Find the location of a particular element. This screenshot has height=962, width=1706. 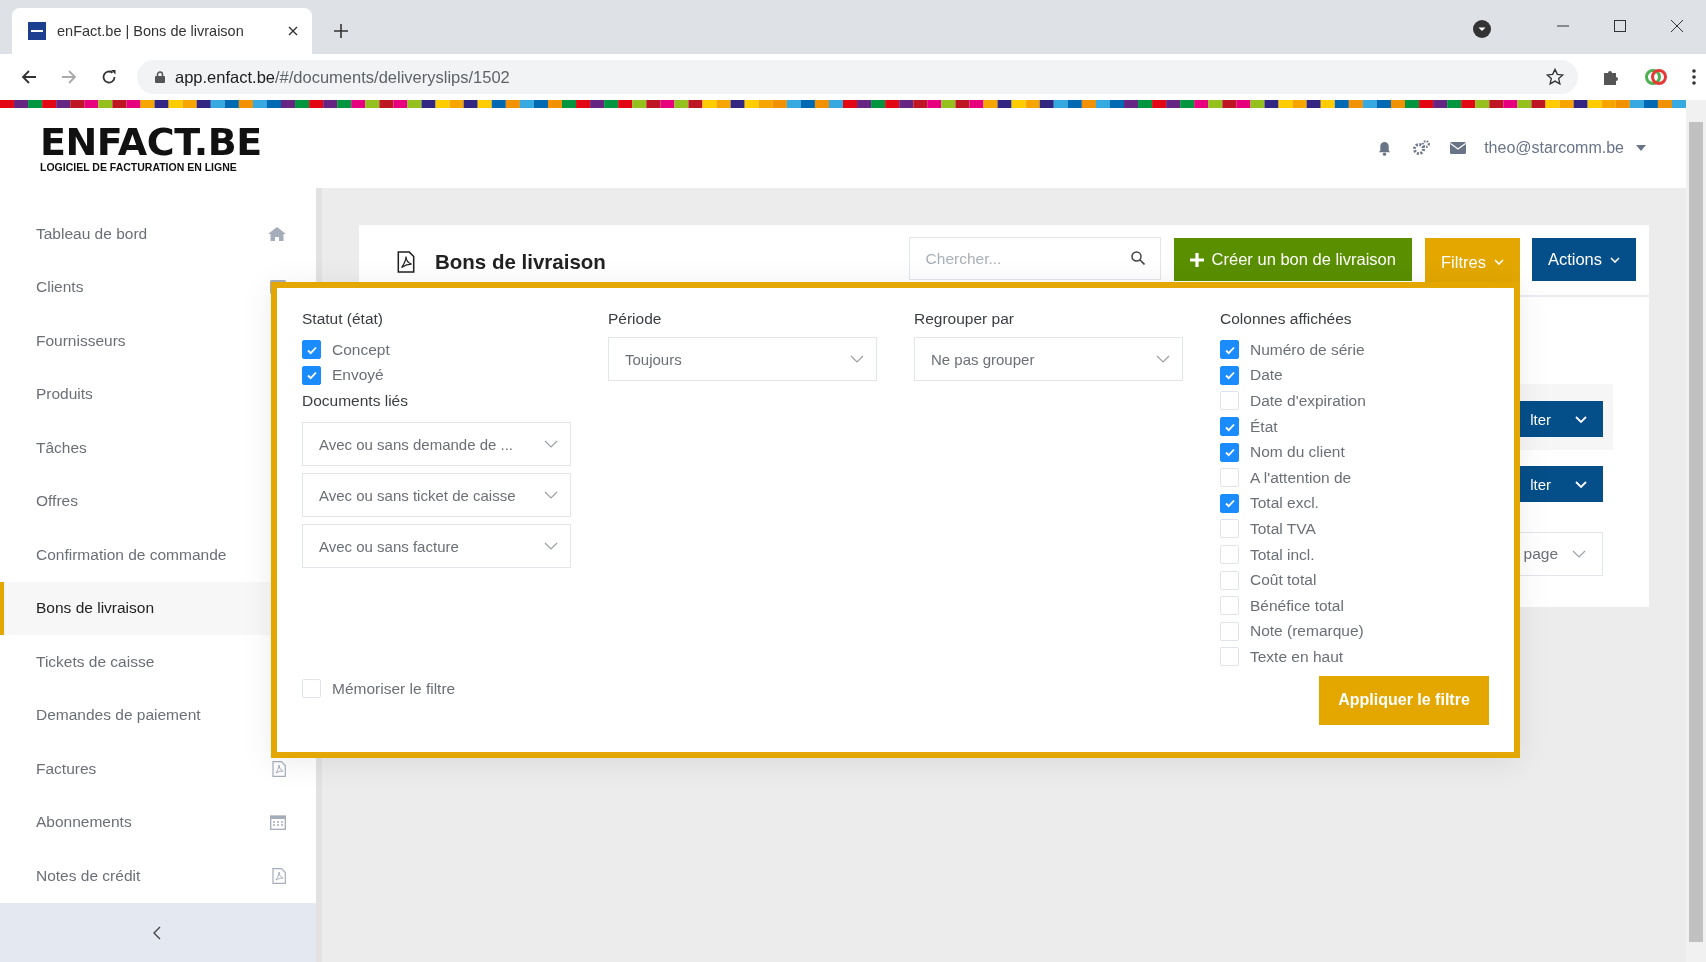

logo-tagline: LOGICIEL DE FACTURATION EN LIGNE is located at coordinates (139, 166).